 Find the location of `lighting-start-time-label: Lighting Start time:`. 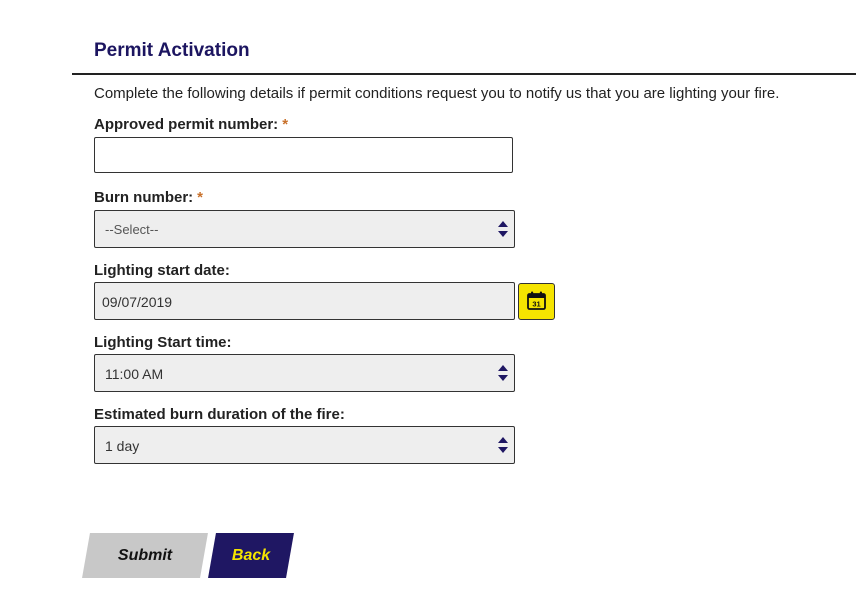

lighting-start-time-label: Lighting Start time: is located at coordinates (163, 342).